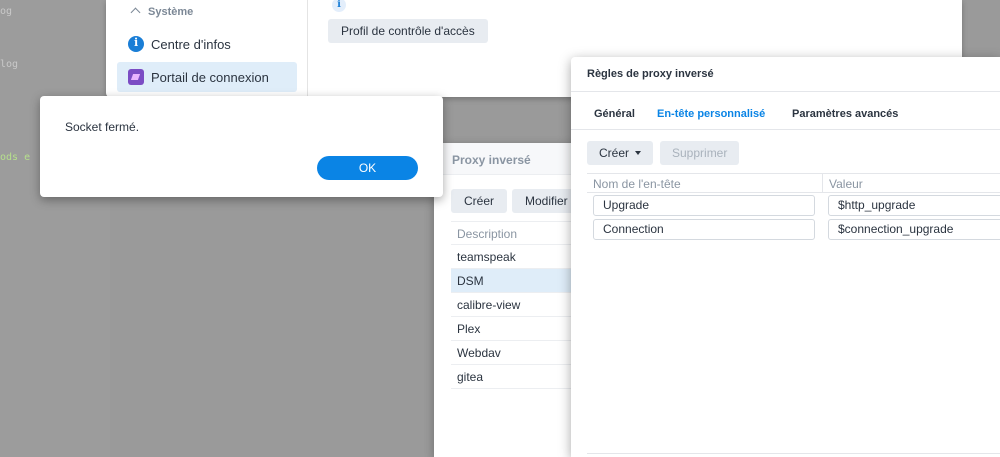 The height and width of the screenshot is (457, 1000). What do you see at coordinates (637, 184) in the screenshot?
I see `column-header-name: Nom de l'en-tête` at bounding box center [637, 184].